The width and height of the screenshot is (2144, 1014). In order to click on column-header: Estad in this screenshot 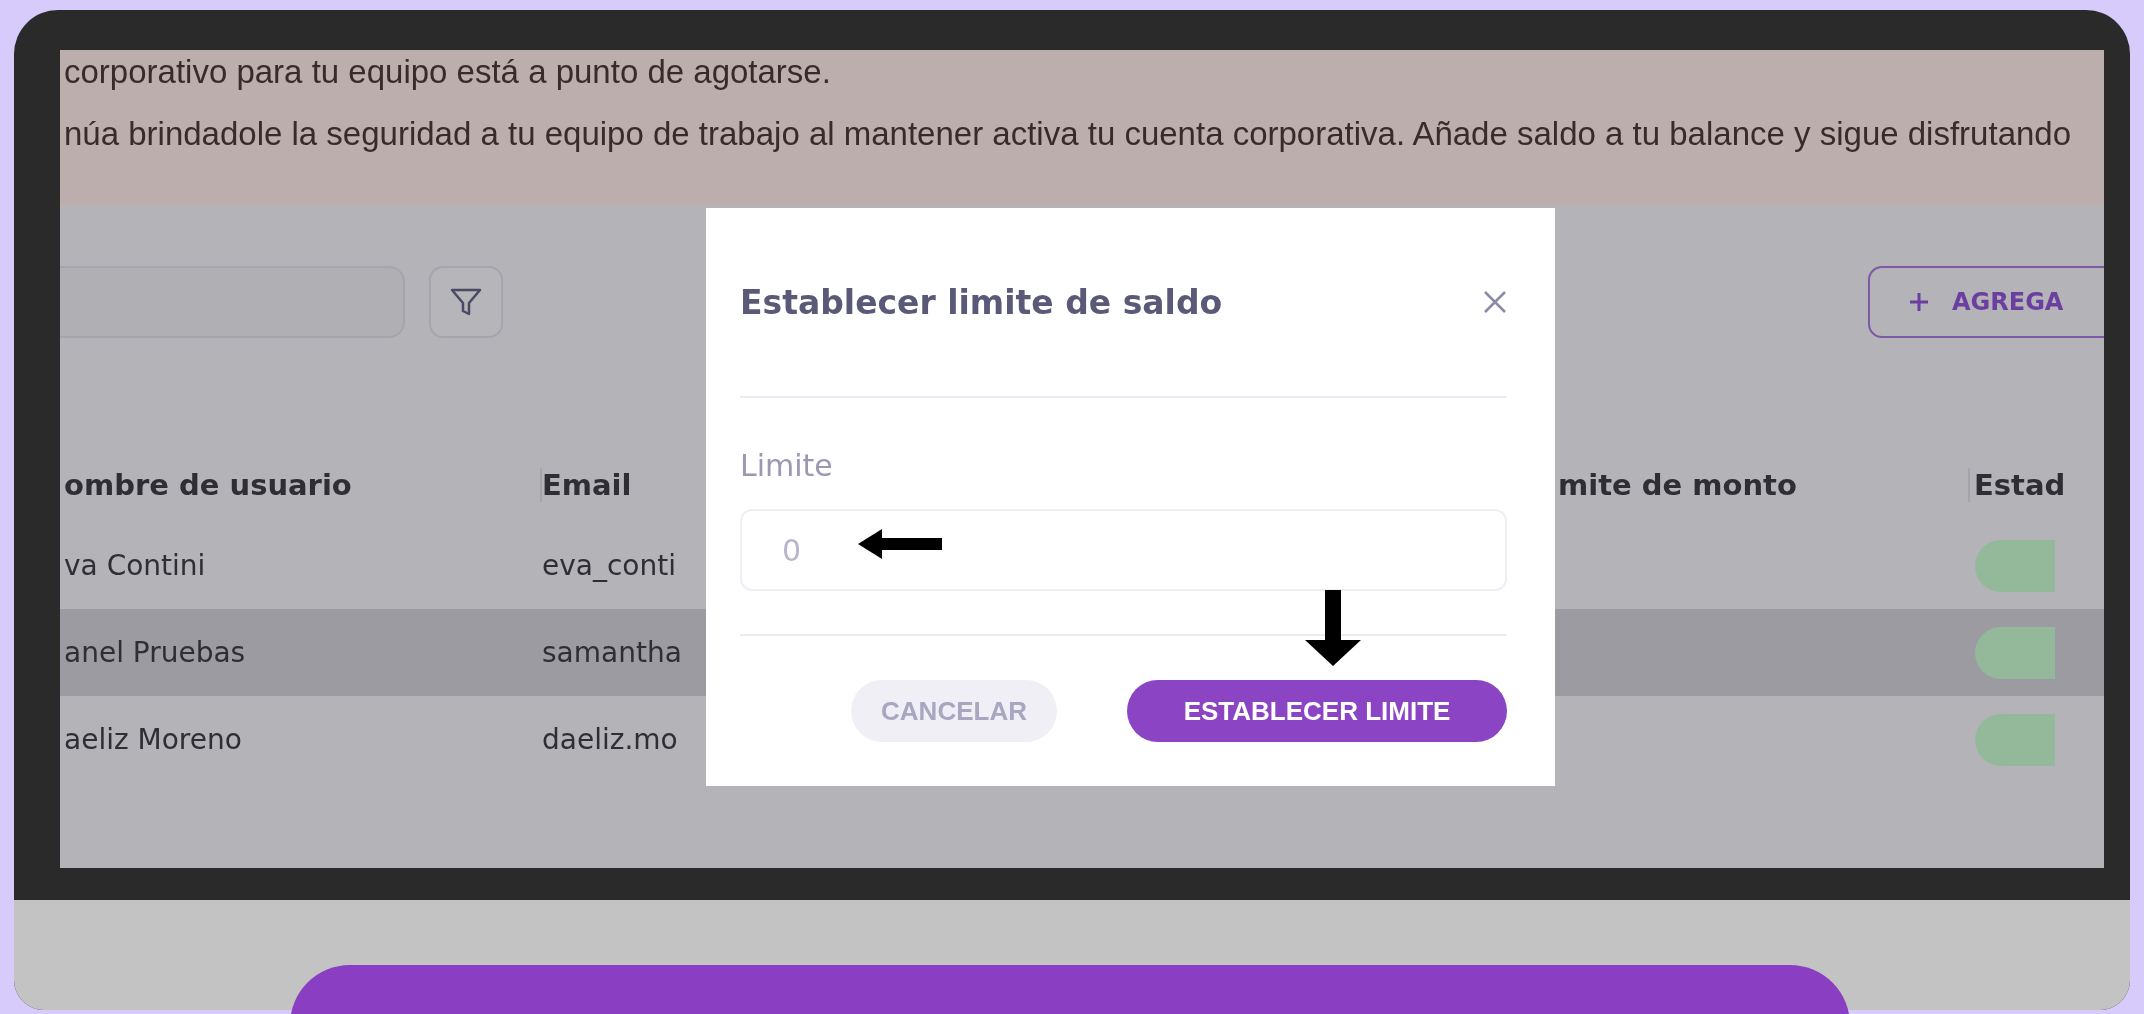, I will do `click(2020, 484)`.